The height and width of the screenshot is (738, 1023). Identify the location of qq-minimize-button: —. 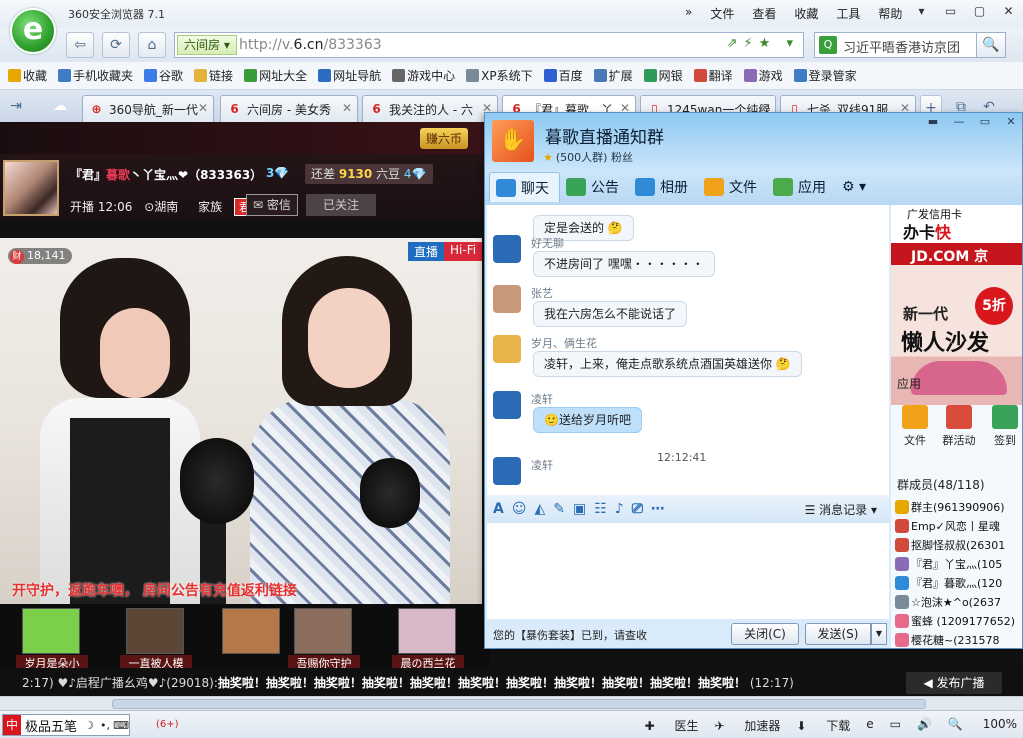
(959, 122).